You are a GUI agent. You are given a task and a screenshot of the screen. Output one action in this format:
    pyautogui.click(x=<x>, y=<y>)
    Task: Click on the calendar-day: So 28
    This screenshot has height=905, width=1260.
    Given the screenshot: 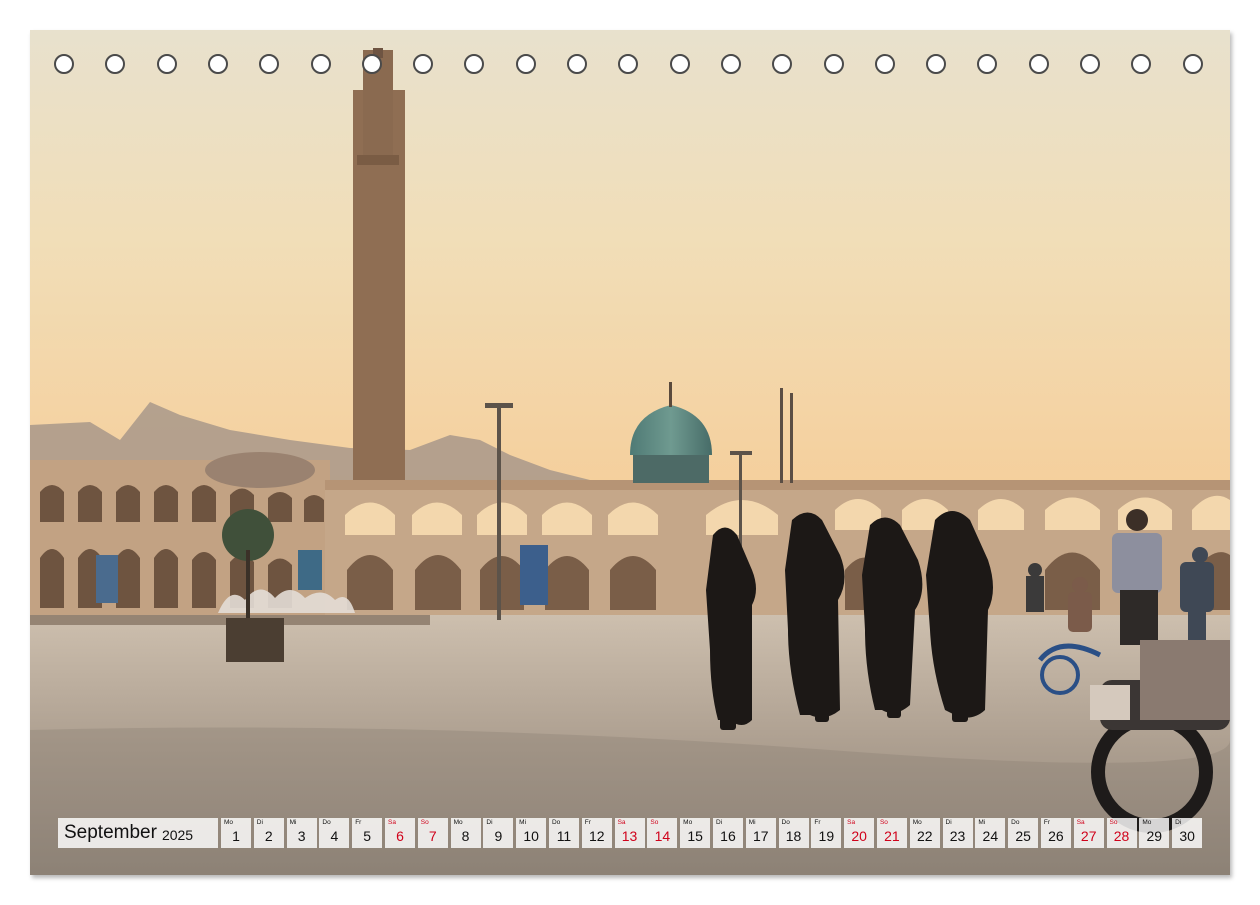 What is the action you would take?
    pyautogui.click(x=1121, y=833)
    